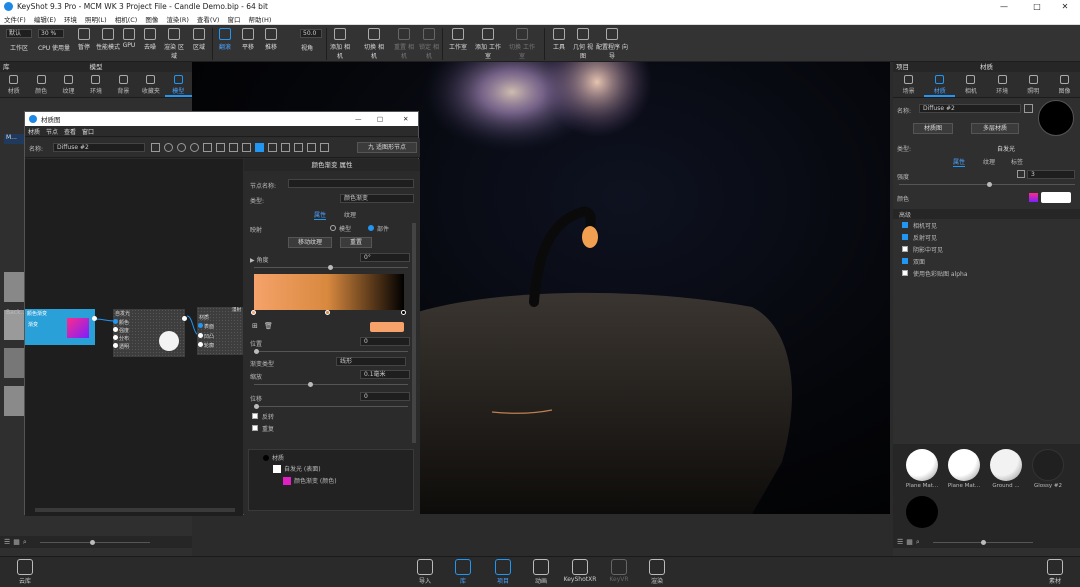 Image resolution: width=1080 pixels, height=587 pixels. Describe the element at coordinates (385, 374) in the screenshot. I see `scale-input: 0.1毫米` at that location.